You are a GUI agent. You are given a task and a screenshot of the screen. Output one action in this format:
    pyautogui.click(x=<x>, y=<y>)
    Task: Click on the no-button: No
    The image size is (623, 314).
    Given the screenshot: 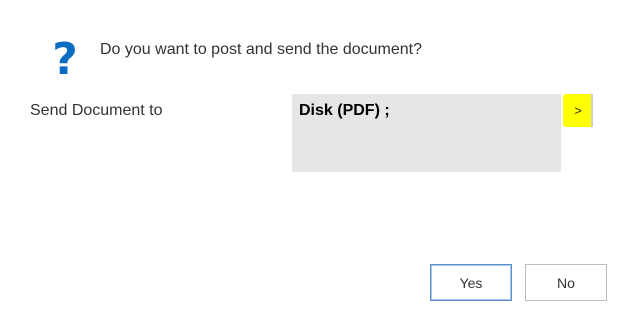 What is the action you would take?
    pyautogui.click(x=566, y=282)
    